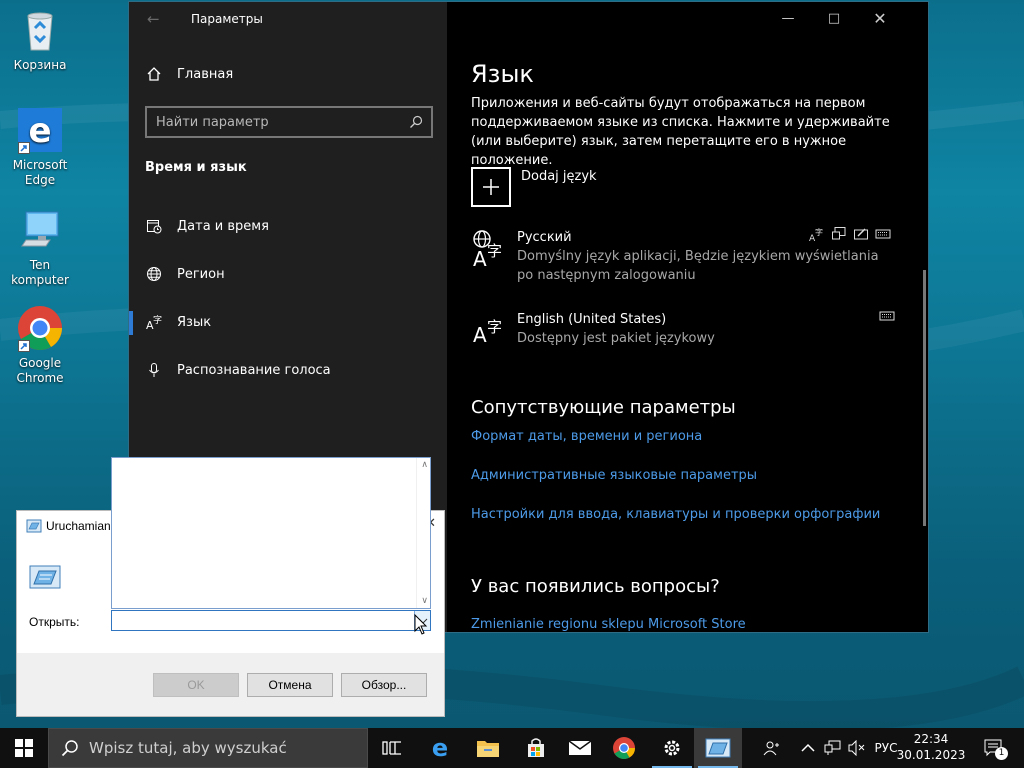 The image size is (1024, 768). I want to click on plus-icon, so click(491, 187).